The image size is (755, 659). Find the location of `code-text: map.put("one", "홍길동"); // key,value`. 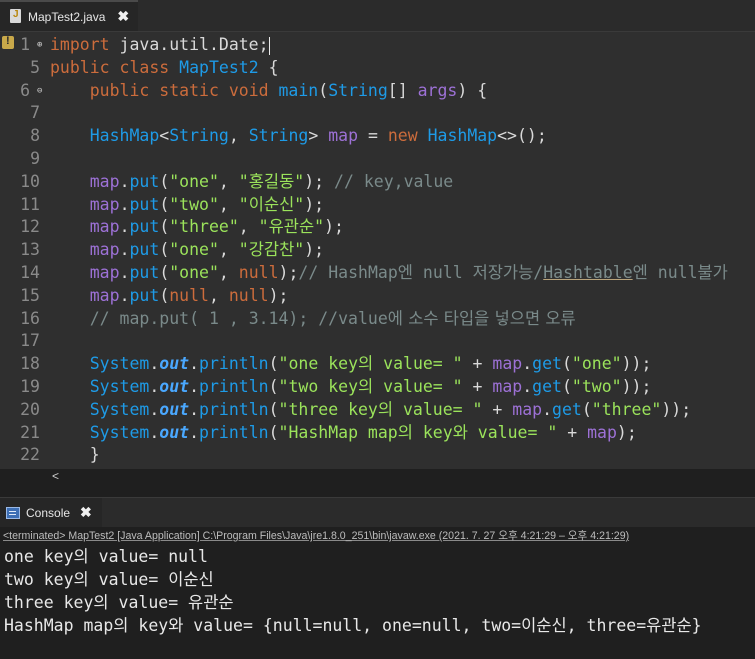

code-text: map.put("one", "홍길동"); // key,value is located at coordinates (271, 181).